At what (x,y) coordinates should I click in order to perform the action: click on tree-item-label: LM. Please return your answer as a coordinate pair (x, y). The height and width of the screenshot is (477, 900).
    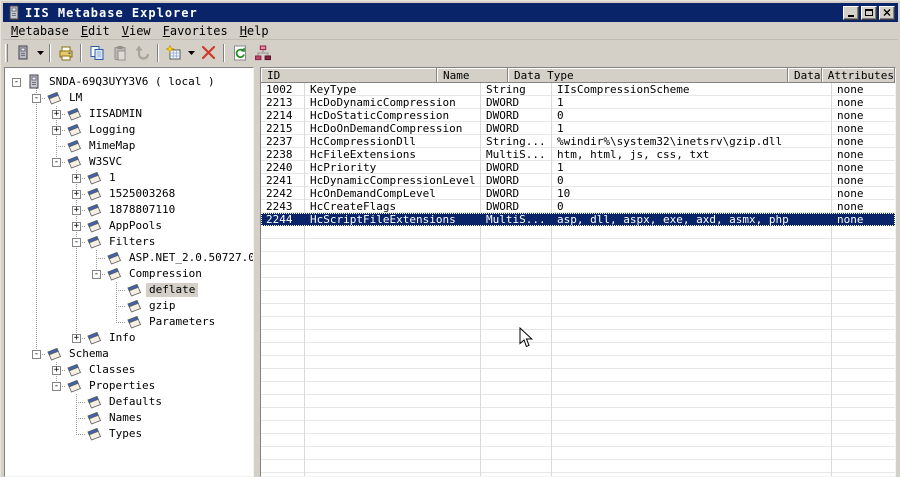
    Looking at the image, I should click on (75, 98).